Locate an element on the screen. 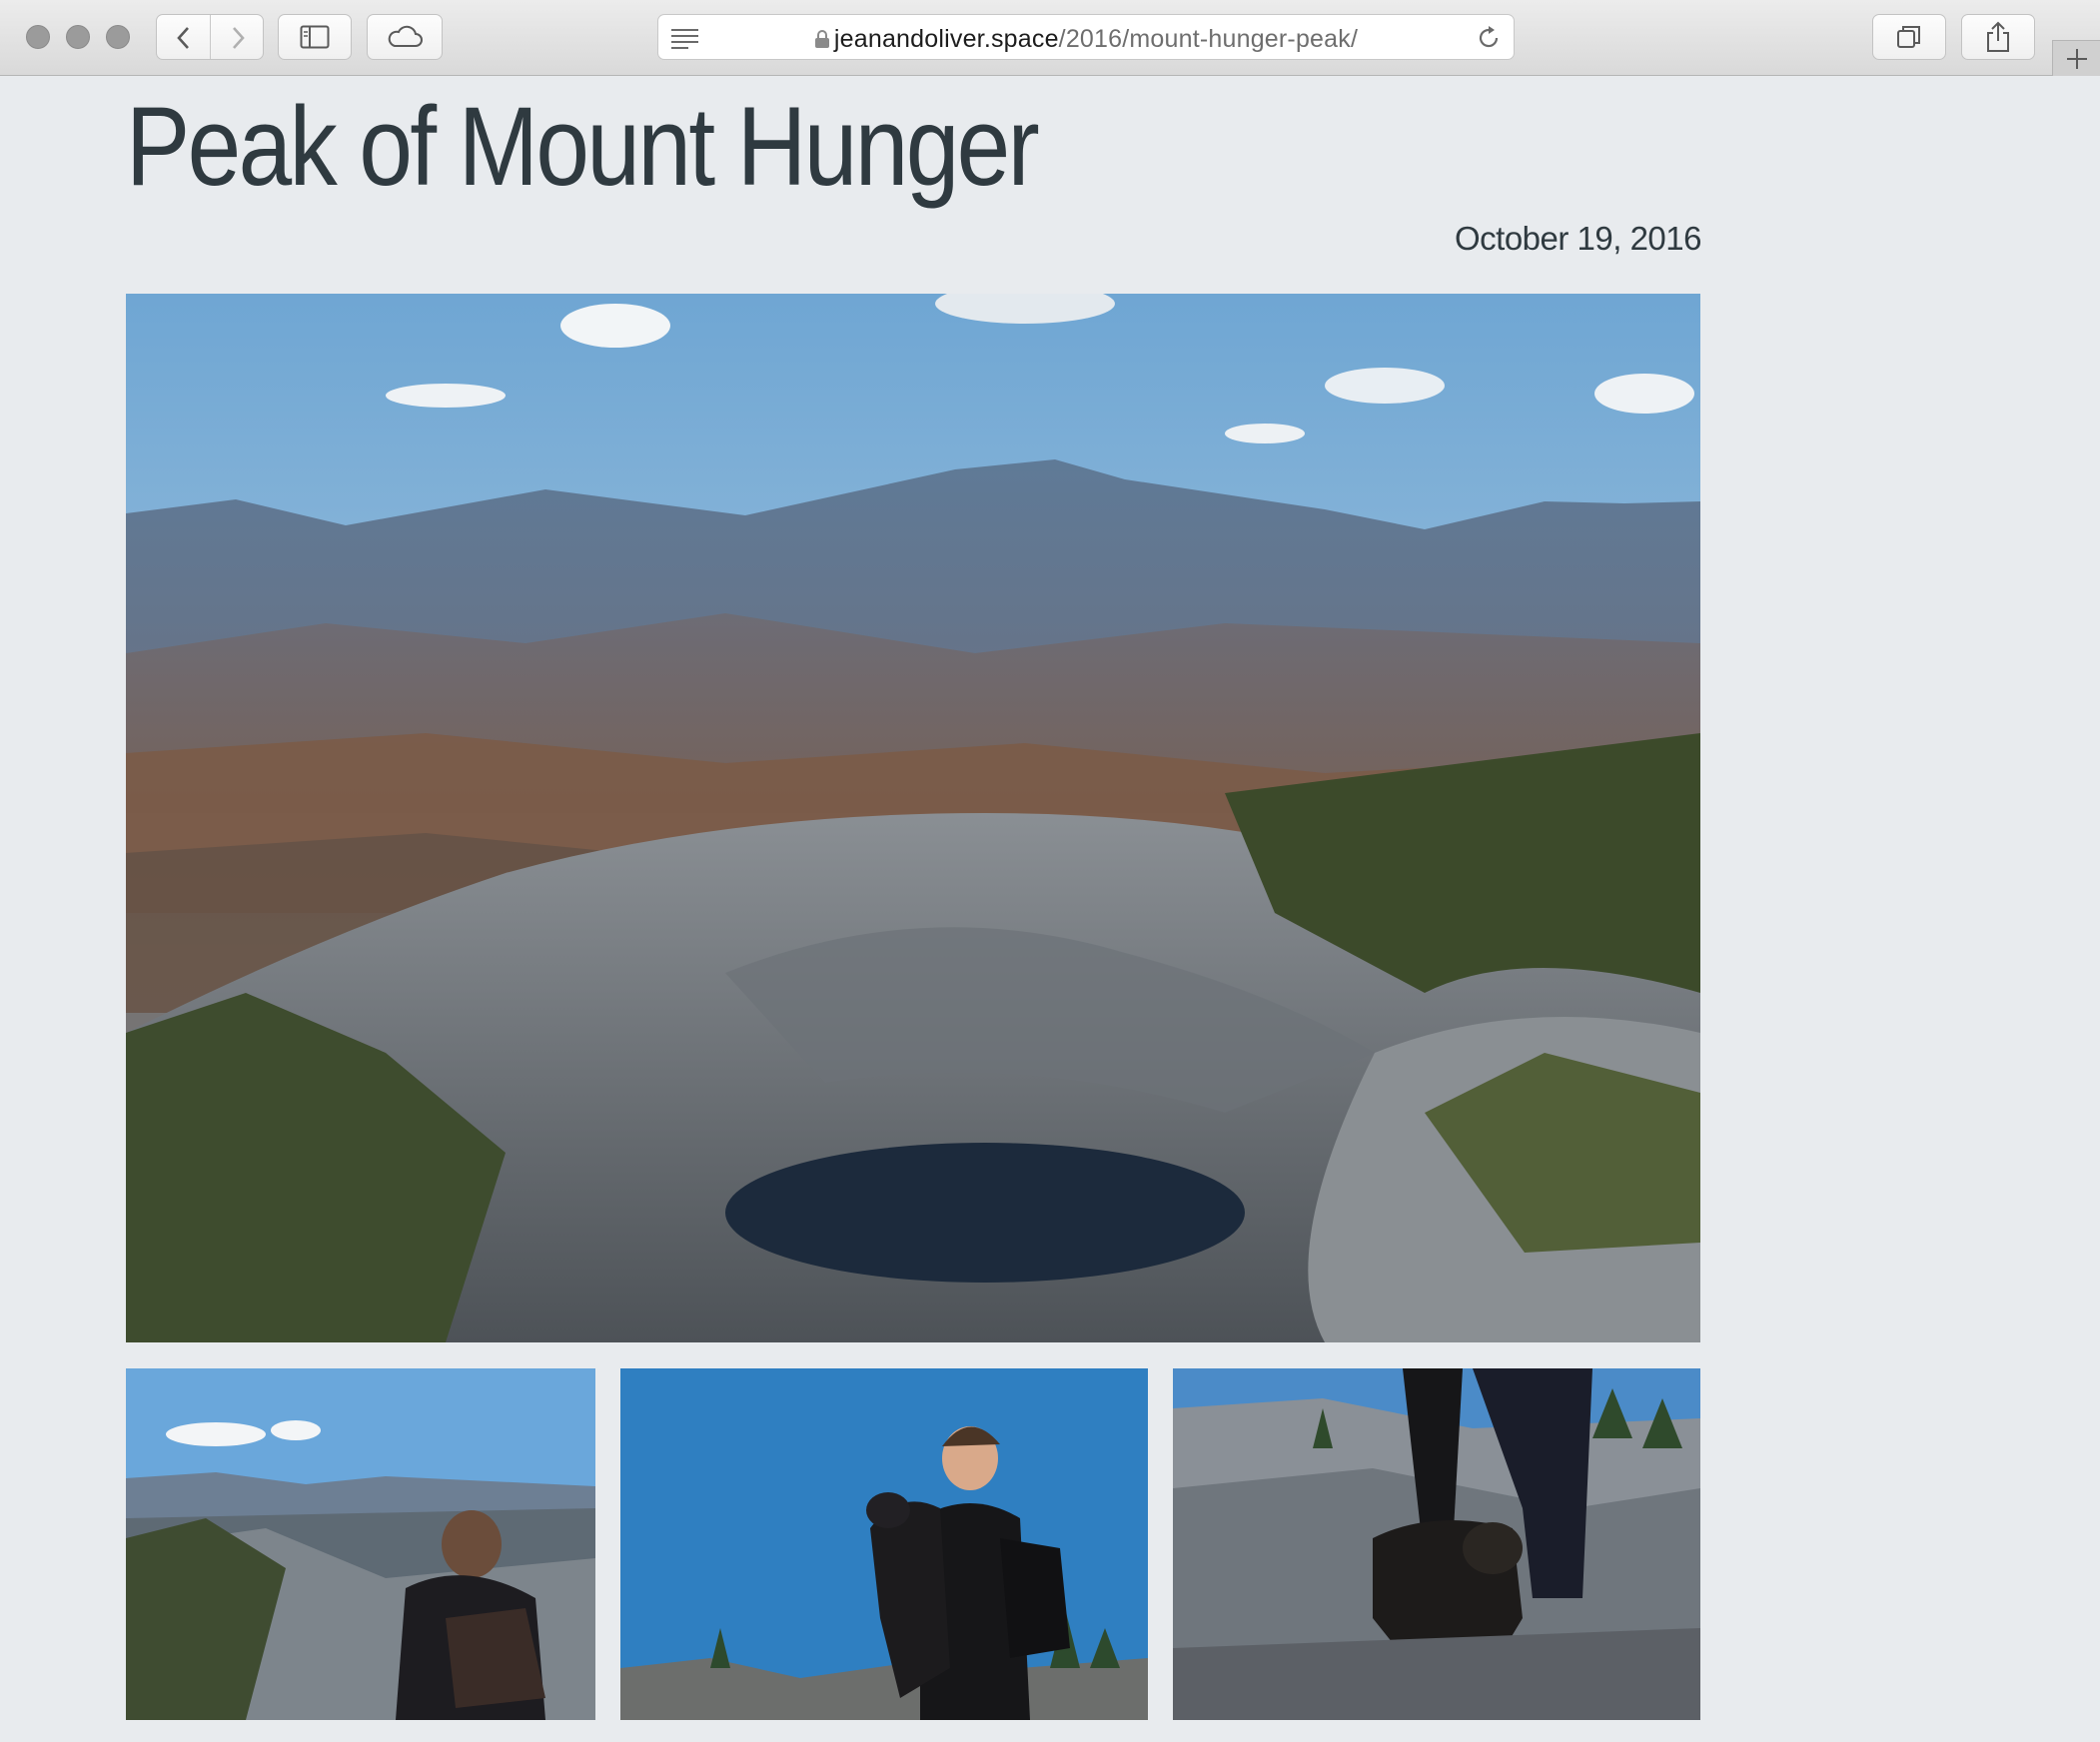 This screenshot has height=1742, width=2100. tabs-icon is located at coordinates (1909, 37).